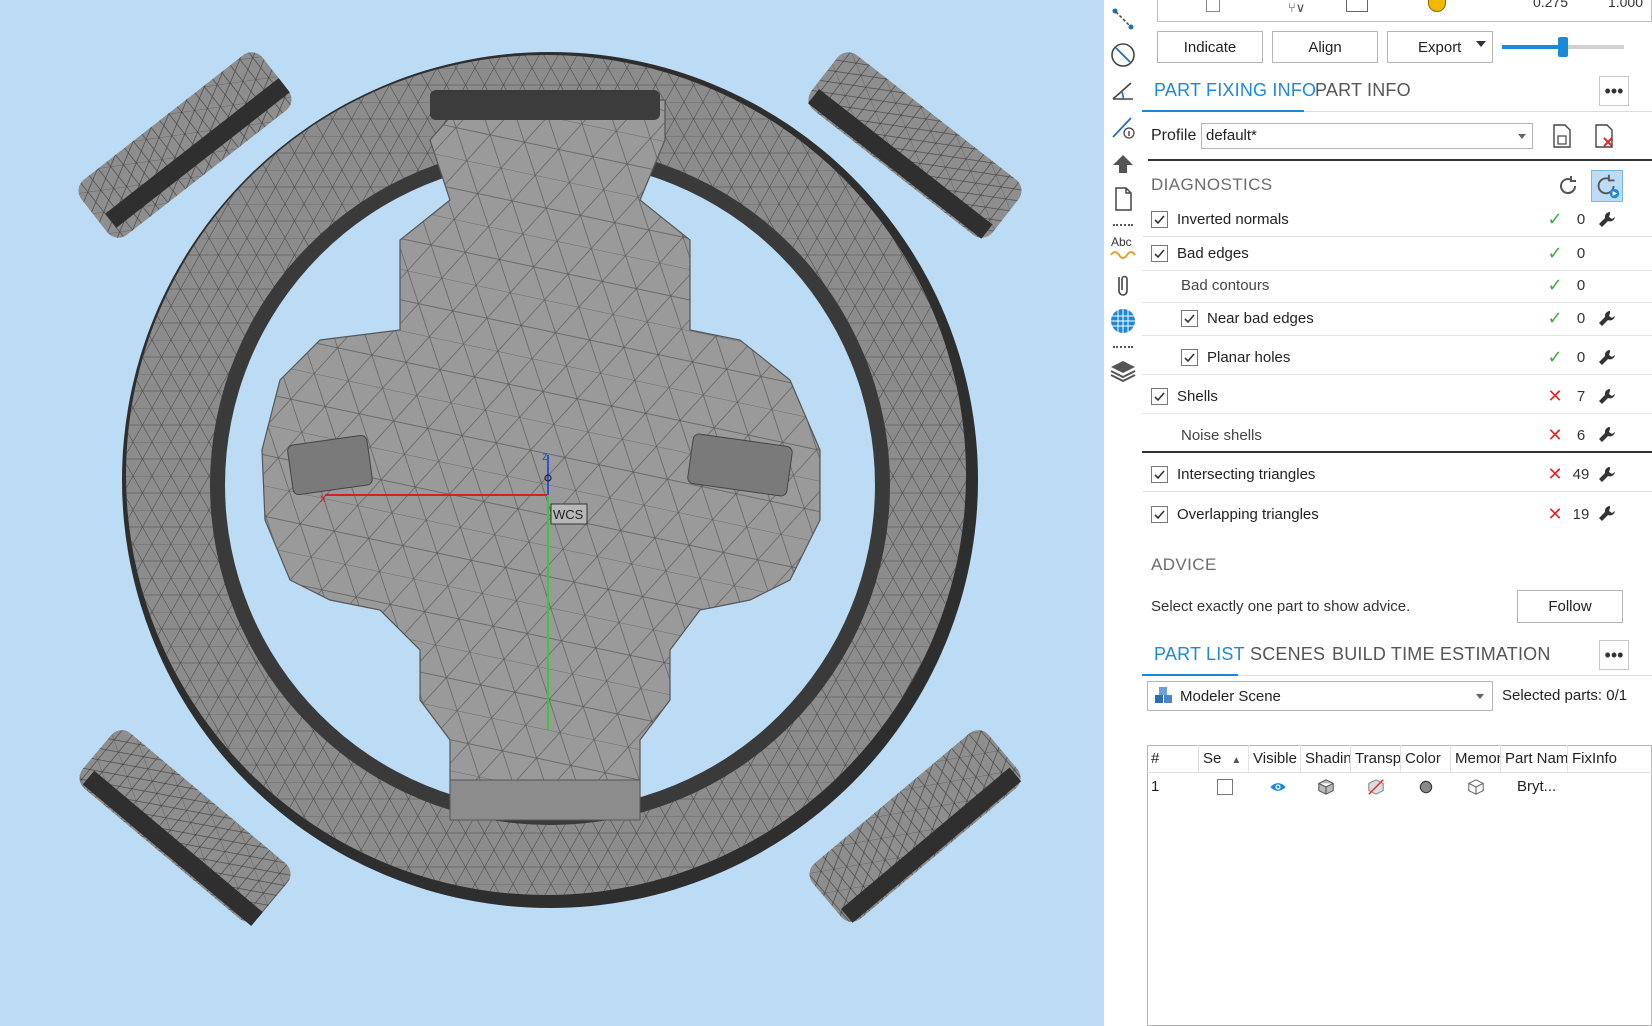 The width and height of the screenshot is (1652, 1026). I want to click on col-part-name: Part Name, so click(1534, 759).